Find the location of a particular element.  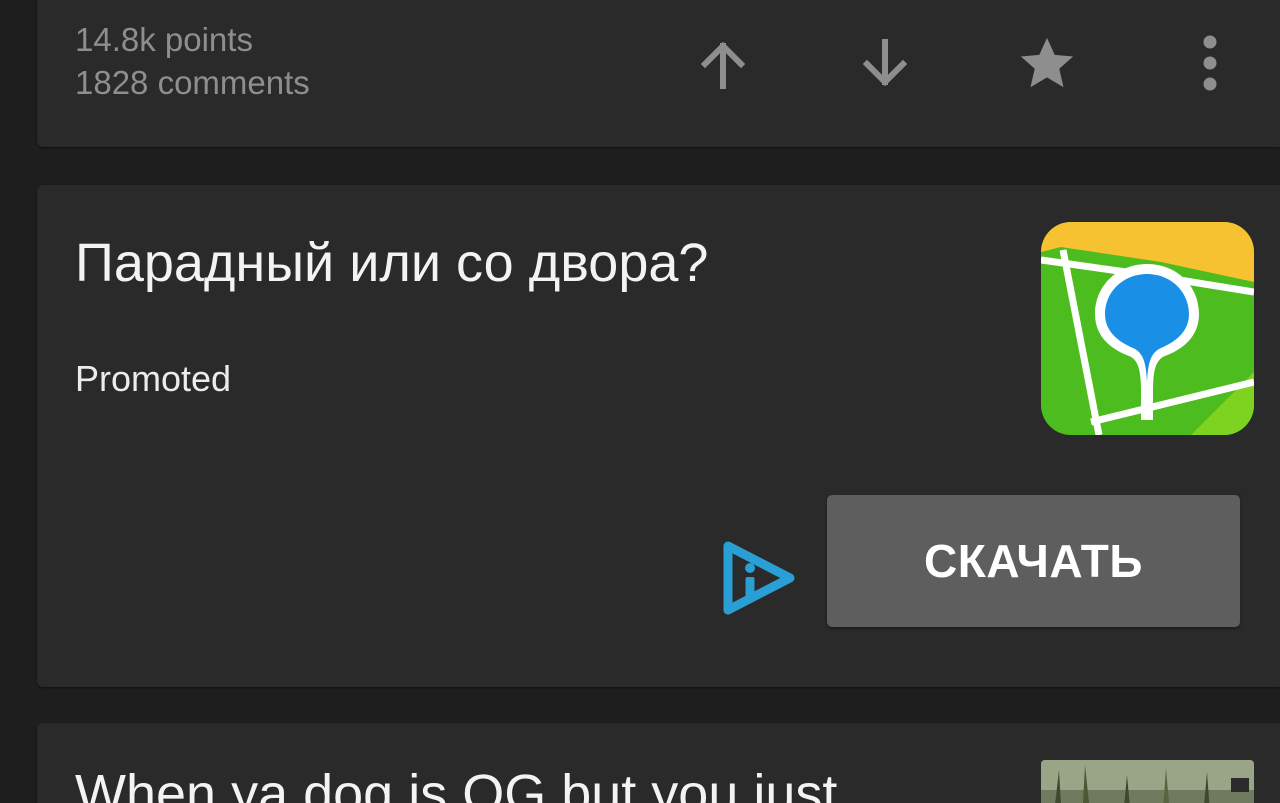

more-vertical-icon is located at coordinates (1210, 63).